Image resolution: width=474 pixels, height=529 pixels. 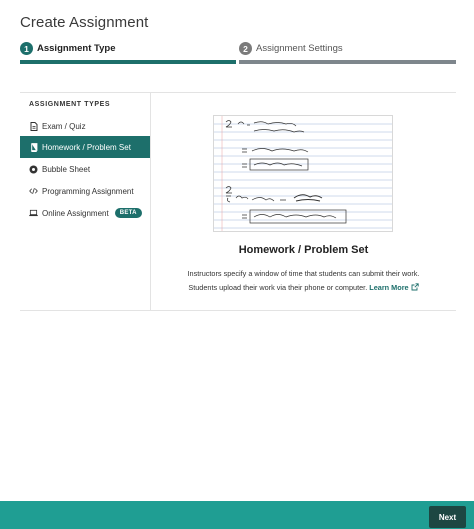 What do you see at coordinates (245, 48) in the screenshot?
I see `step-number: 2` at bounding box center [245, 48].